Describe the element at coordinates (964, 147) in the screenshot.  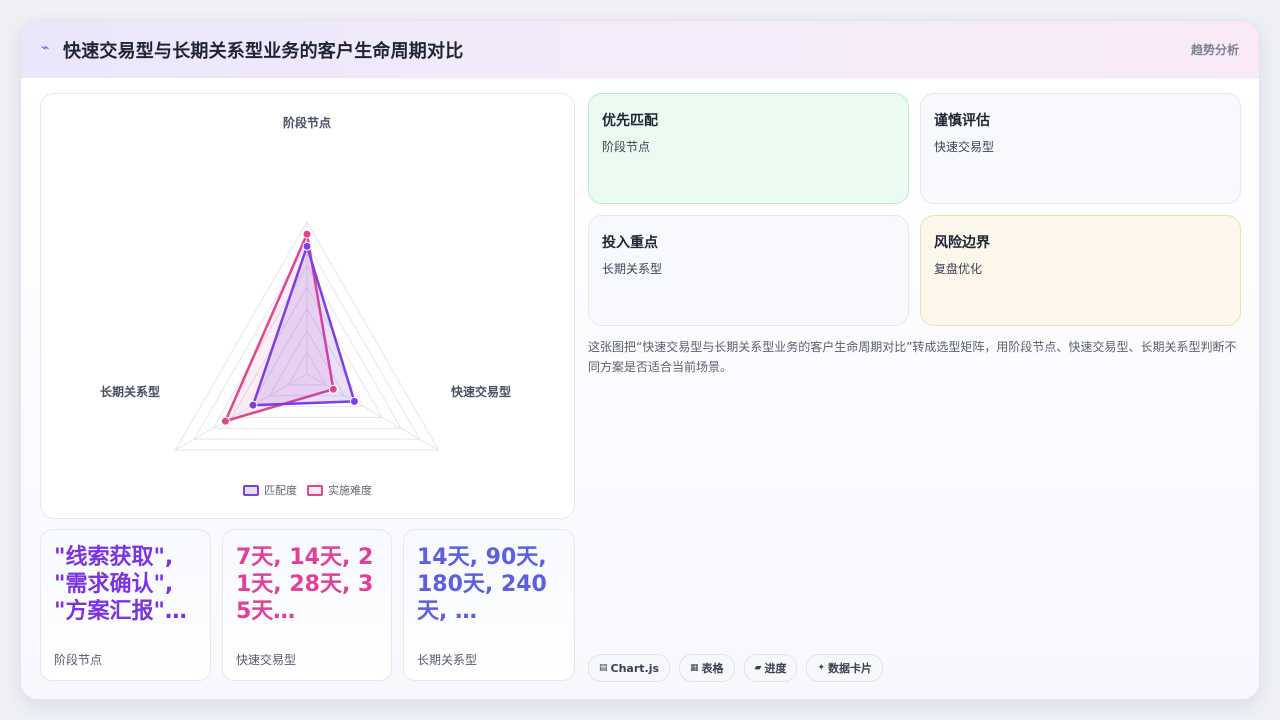
I see `card-value: 快速交易型` at that location.